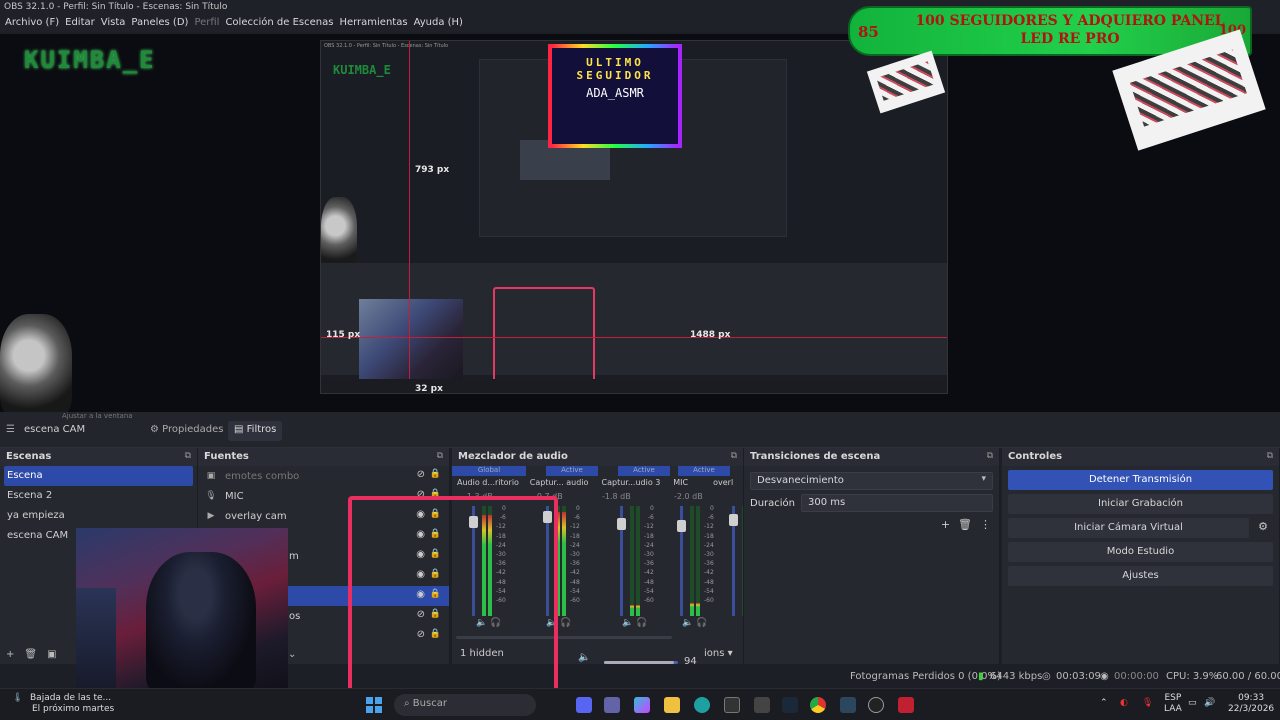 Image resolution: width=1280 pixels, height=720 pixels. Describe the element at coordinates (98, 516) in the screenshot. I see `scene-item: ya empieza` at that location.